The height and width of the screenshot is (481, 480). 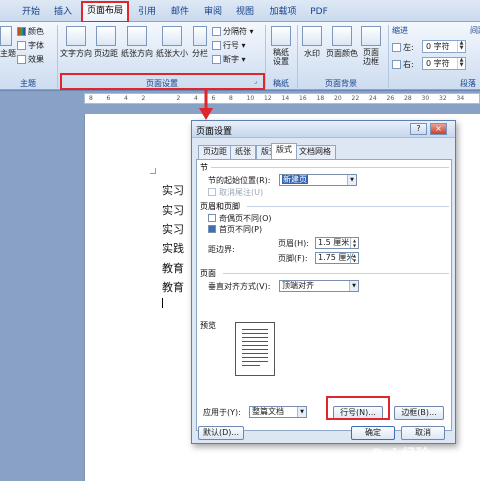 I want to click on page-color-button: 页面颜色, so click(x=342, y=42).